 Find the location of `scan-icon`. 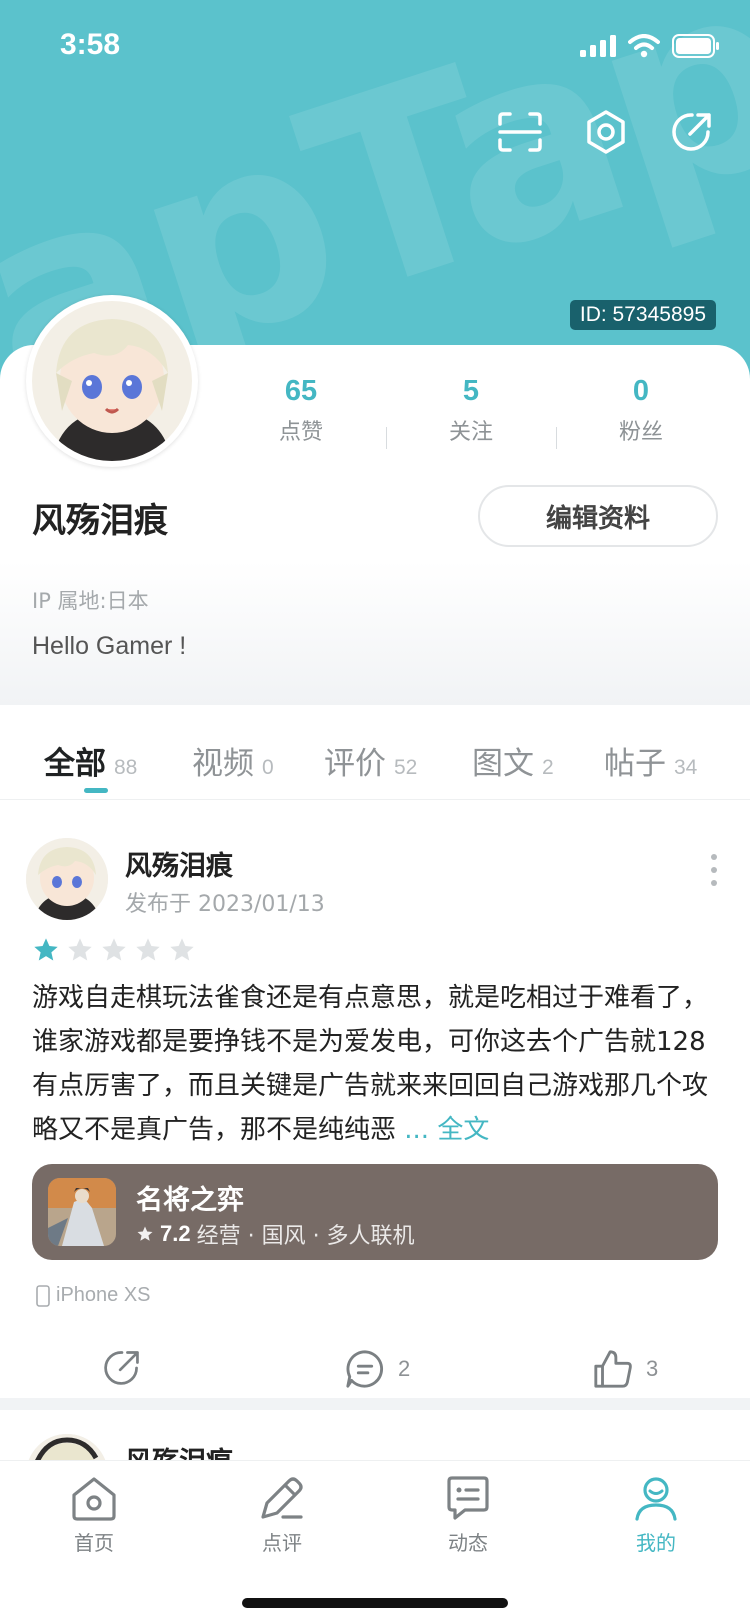

scan-icon is located at coordinates (520, 132).